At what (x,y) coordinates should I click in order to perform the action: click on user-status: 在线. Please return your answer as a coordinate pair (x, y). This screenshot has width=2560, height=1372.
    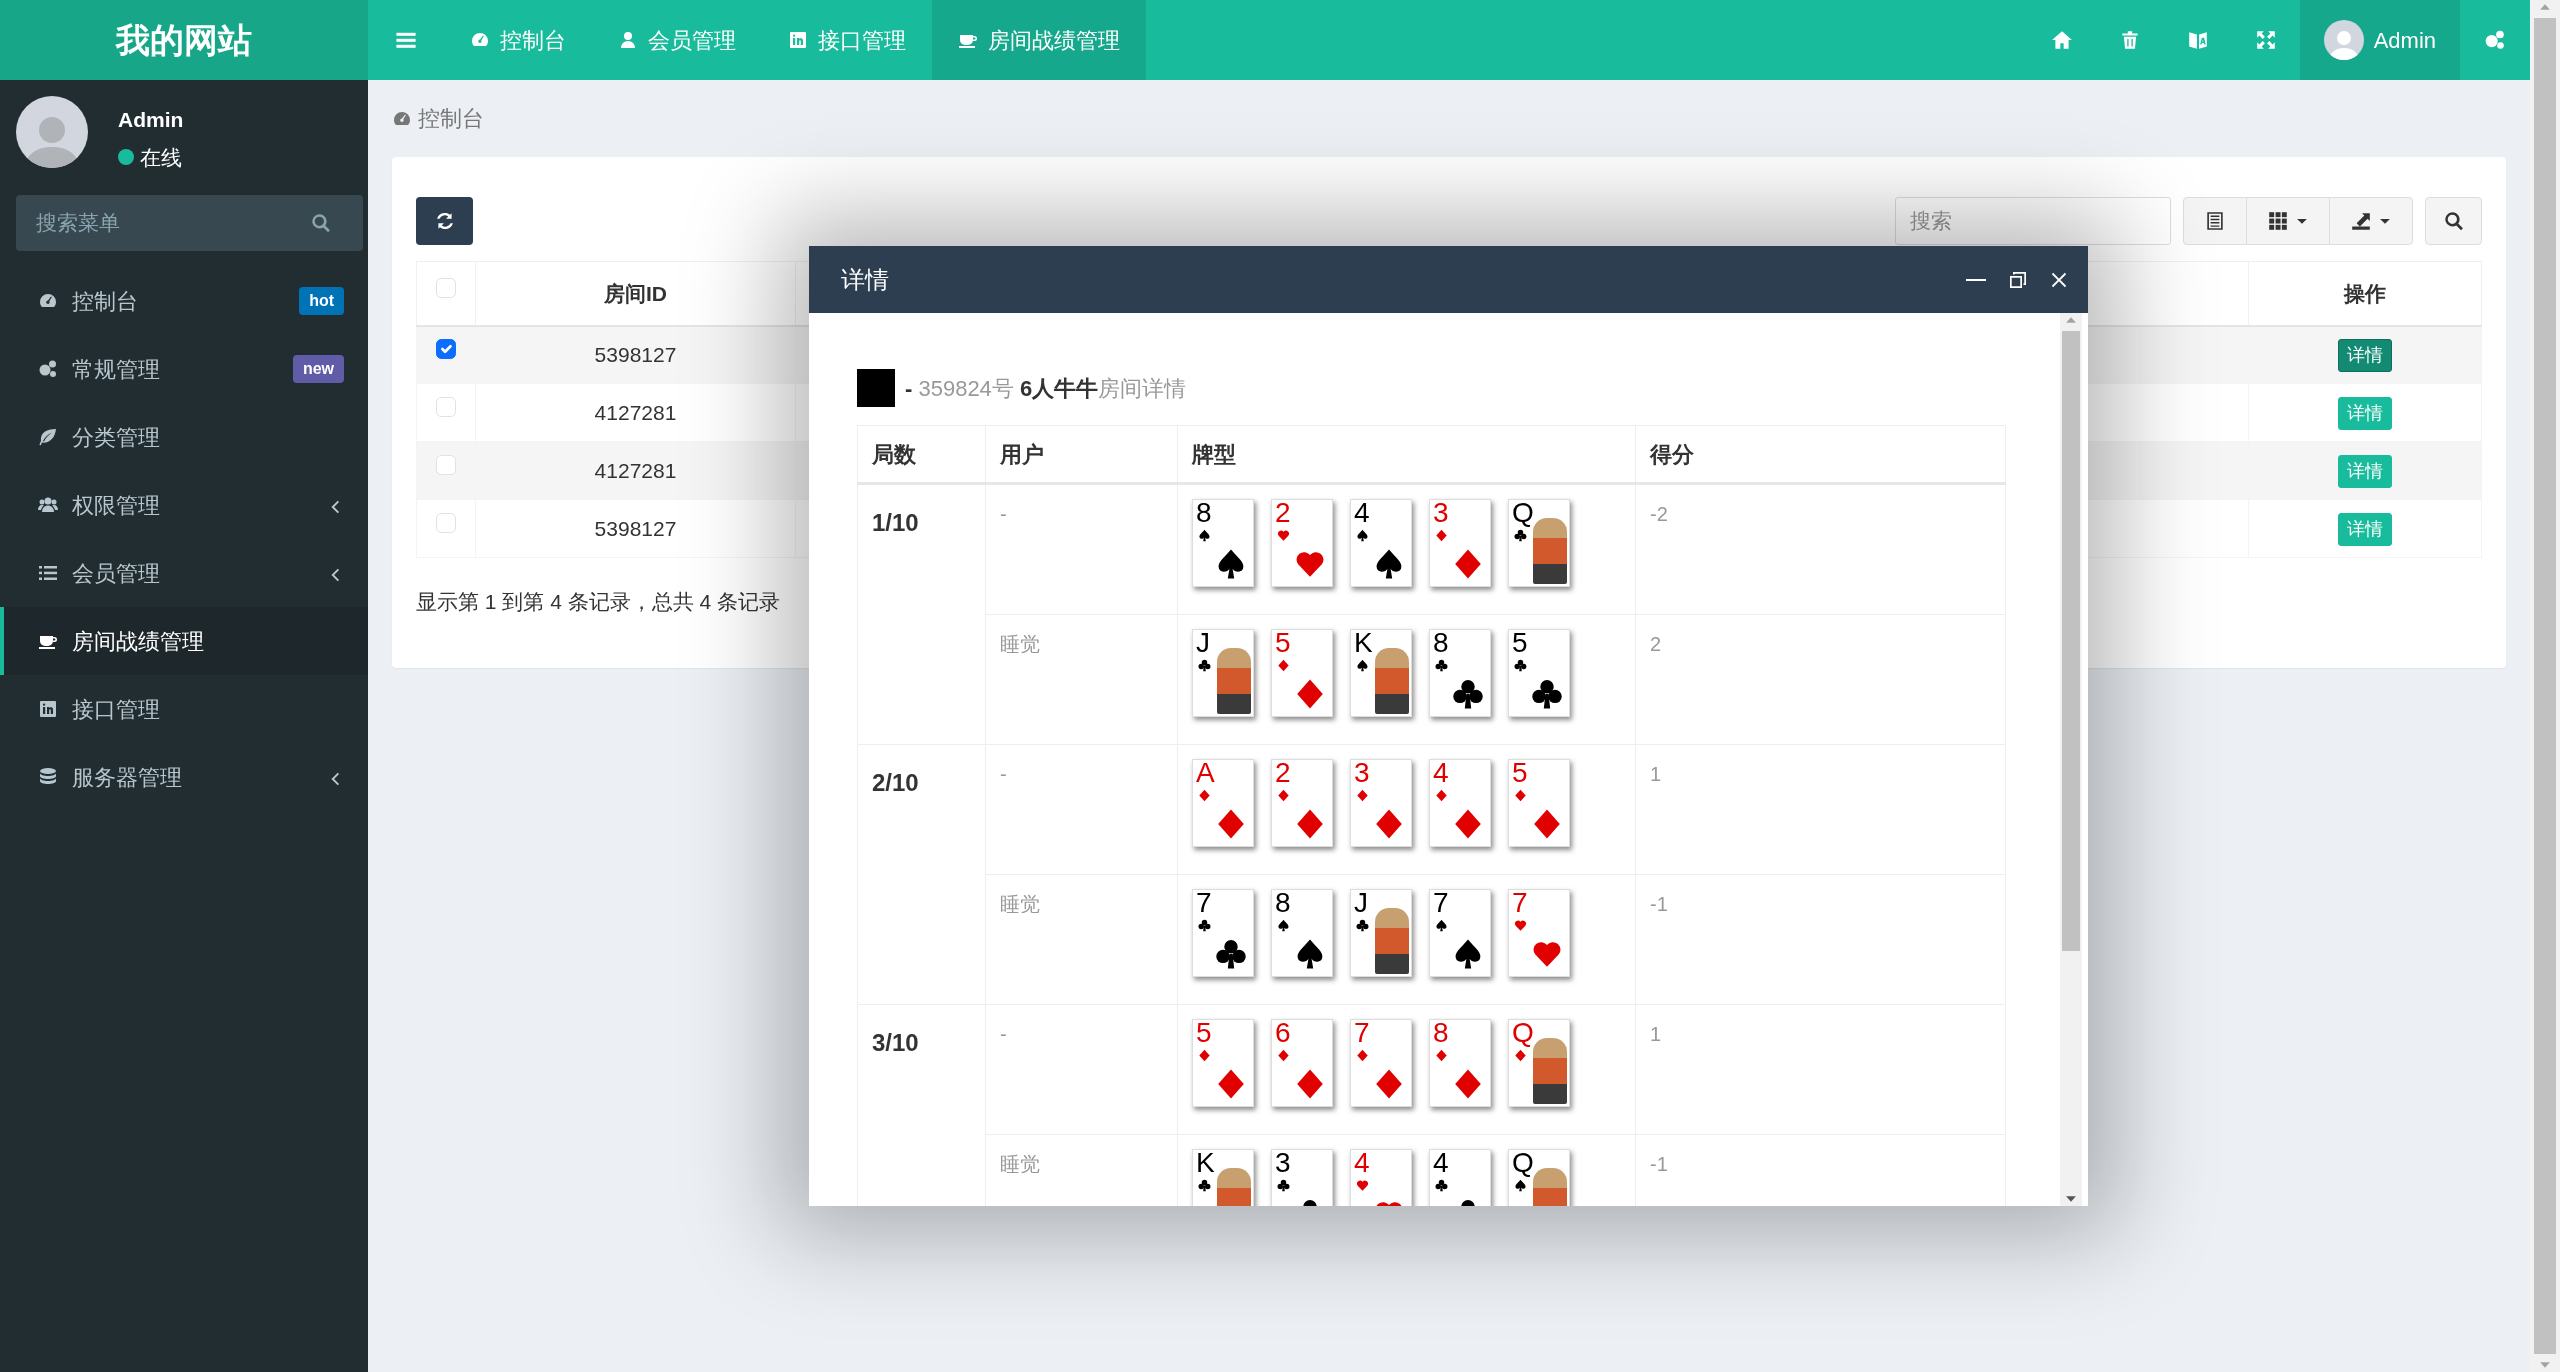
    Looking at the image, I should click on (161, 157).